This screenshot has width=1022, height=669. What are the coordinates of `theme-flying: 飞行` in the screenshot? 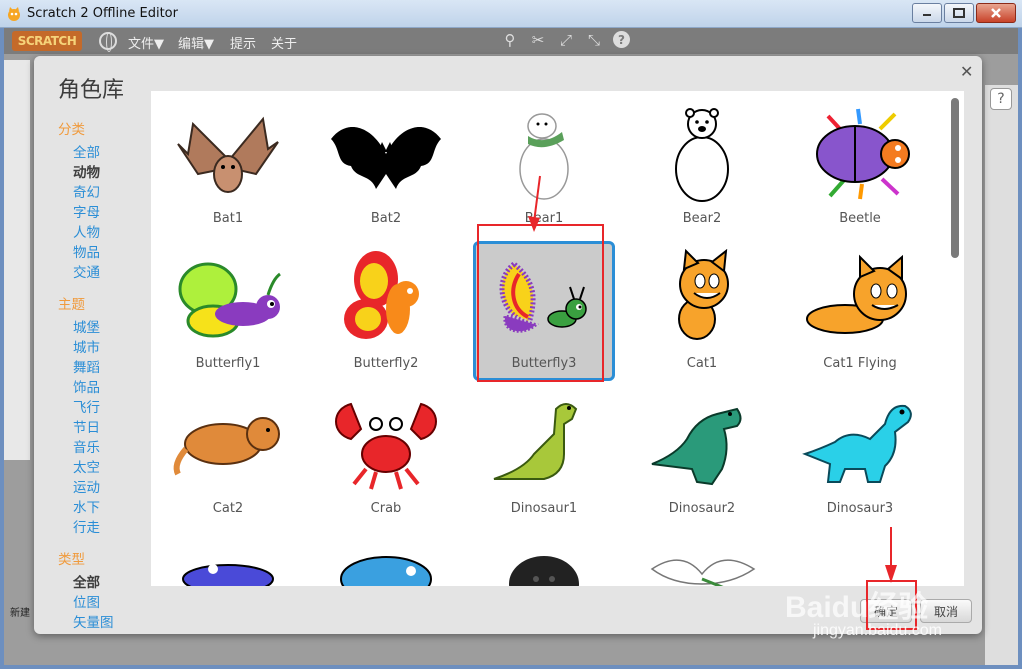 It's located at (86, 406).